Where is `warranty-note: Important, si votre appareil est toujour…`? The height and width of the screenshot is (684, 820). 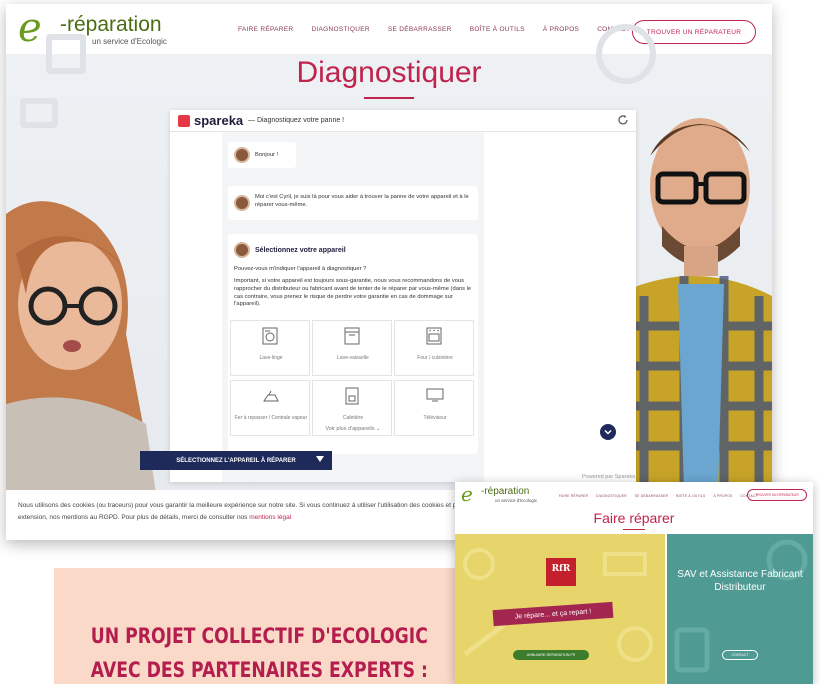
warranty-note: Important, si votre appareil est toujour… is located at coordinates (353, 293).